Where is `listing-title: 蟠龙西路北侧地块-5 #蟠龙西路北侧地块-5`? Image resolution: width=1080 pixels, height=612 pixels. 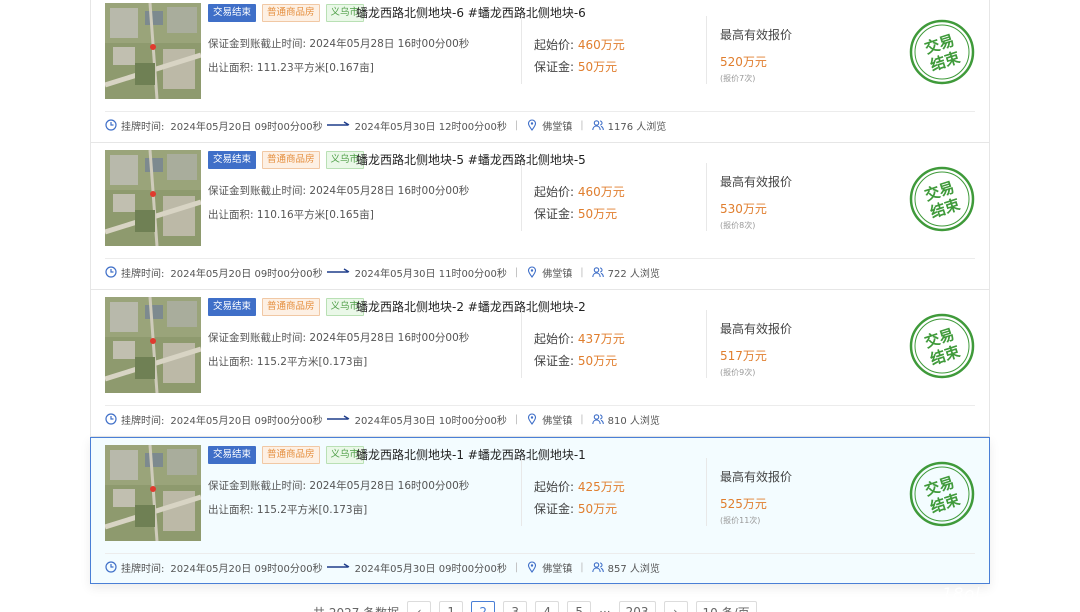 listing-title: 蟠龙西路北侧地块-5 #蟠龙西路北侧地块-5 is located at coordinates (471, 160).